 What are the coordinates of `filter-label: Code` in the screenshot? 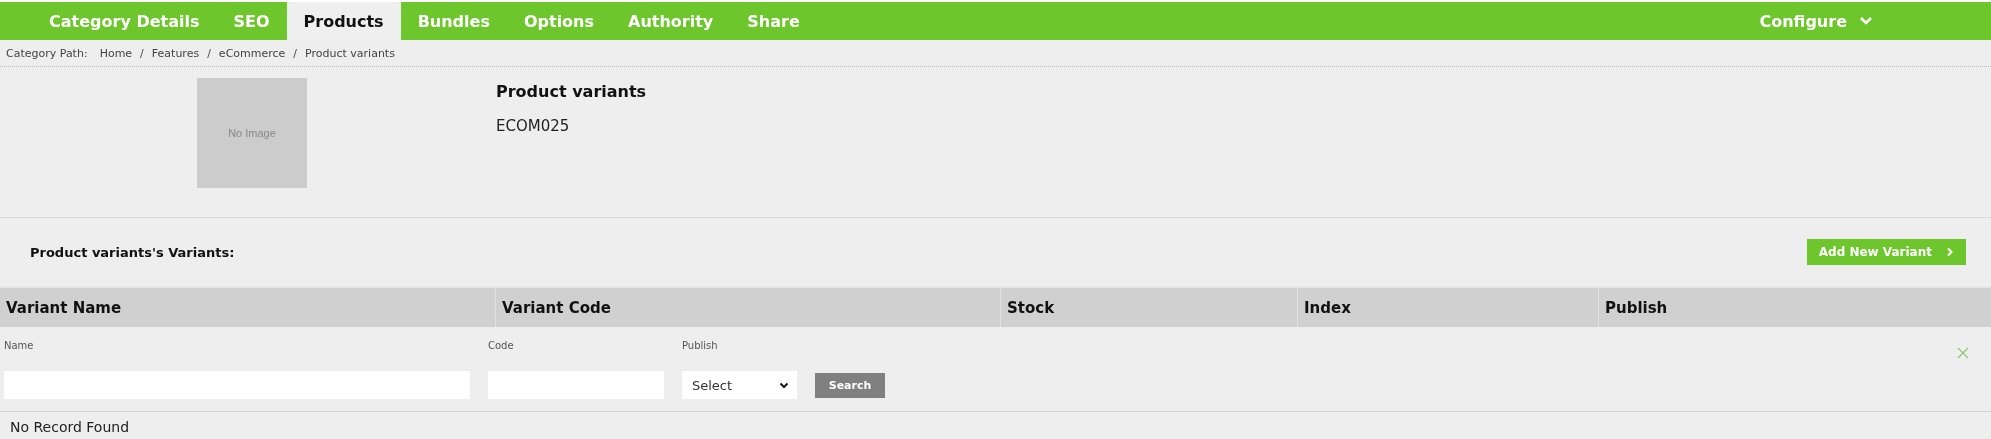 It's located at (501, 346).